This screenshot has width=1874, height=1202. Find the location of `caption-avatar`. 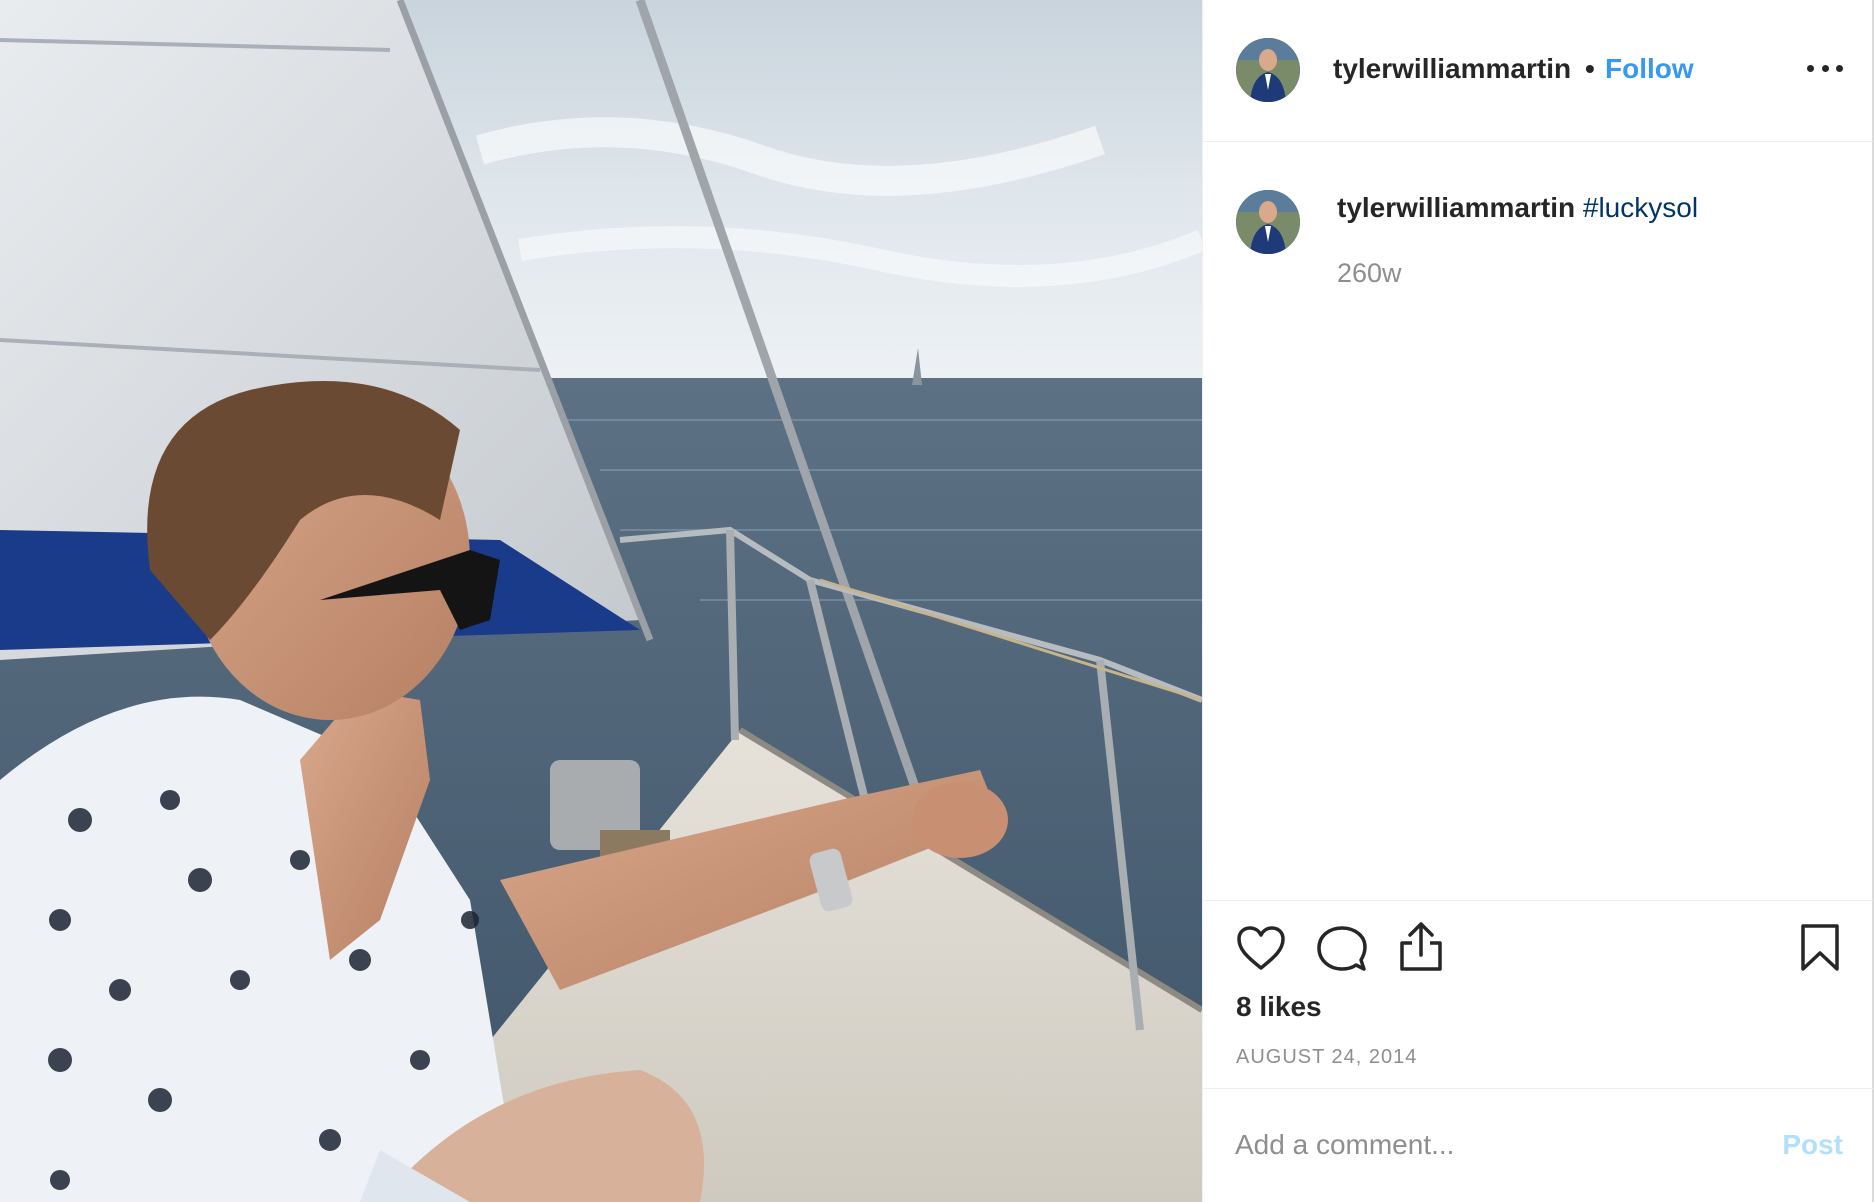

caption-avatar is located at coordinates (1268, 222).